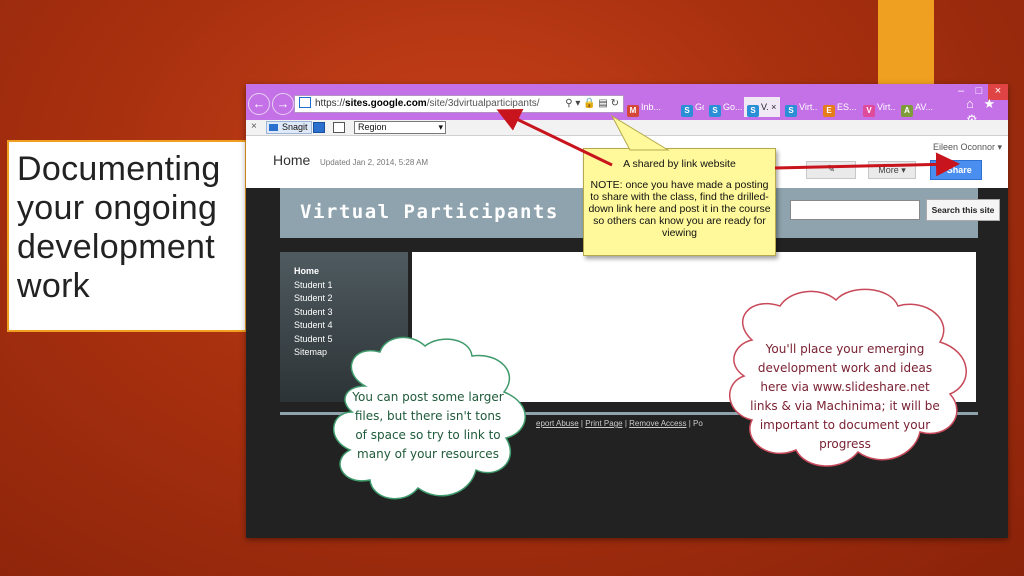  Describe the element at coordinates (906, 42) in the screenshot. I see `accent-tab` at that location.